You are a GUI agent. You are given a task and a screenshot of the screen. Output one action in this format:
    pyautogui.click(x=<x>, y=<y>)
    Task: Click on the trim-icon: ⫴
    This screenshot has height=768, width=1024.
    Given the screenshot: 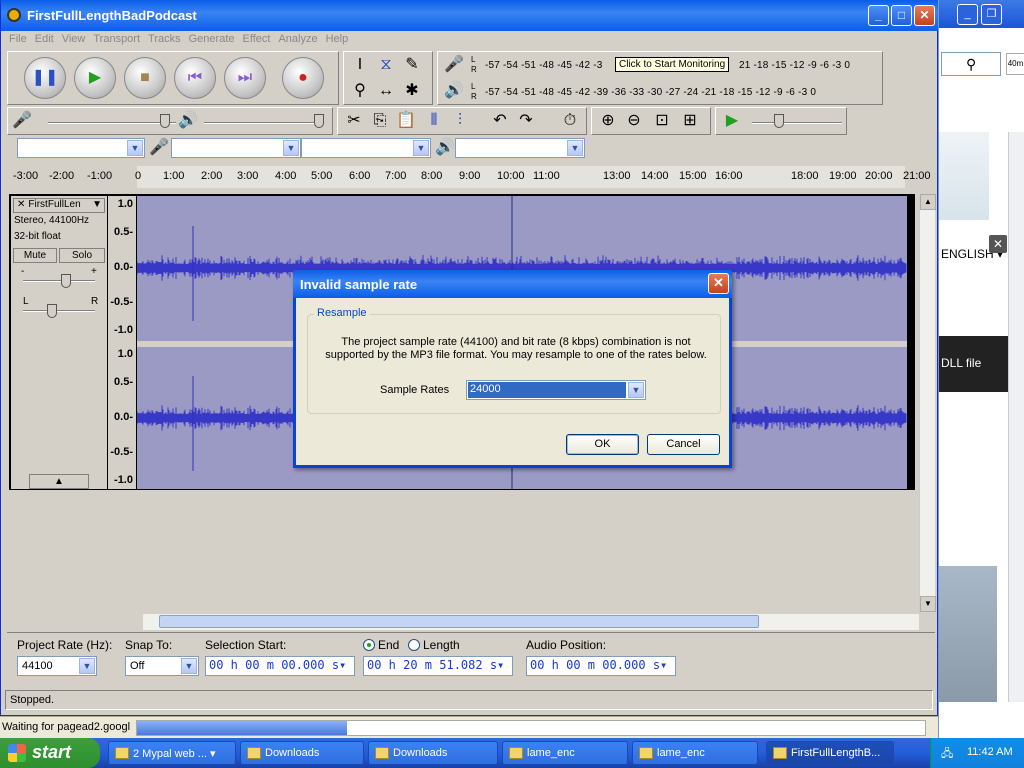 What is the action you would take?
    pyautogui.click(x=434, y=121)
    